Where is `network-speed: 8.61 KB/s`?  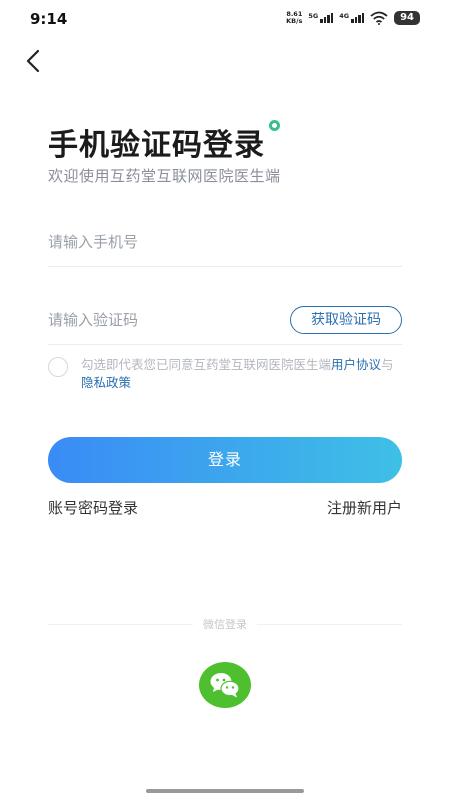 network-speed: 8.61 KB/s is located at coordinates (294, 18).